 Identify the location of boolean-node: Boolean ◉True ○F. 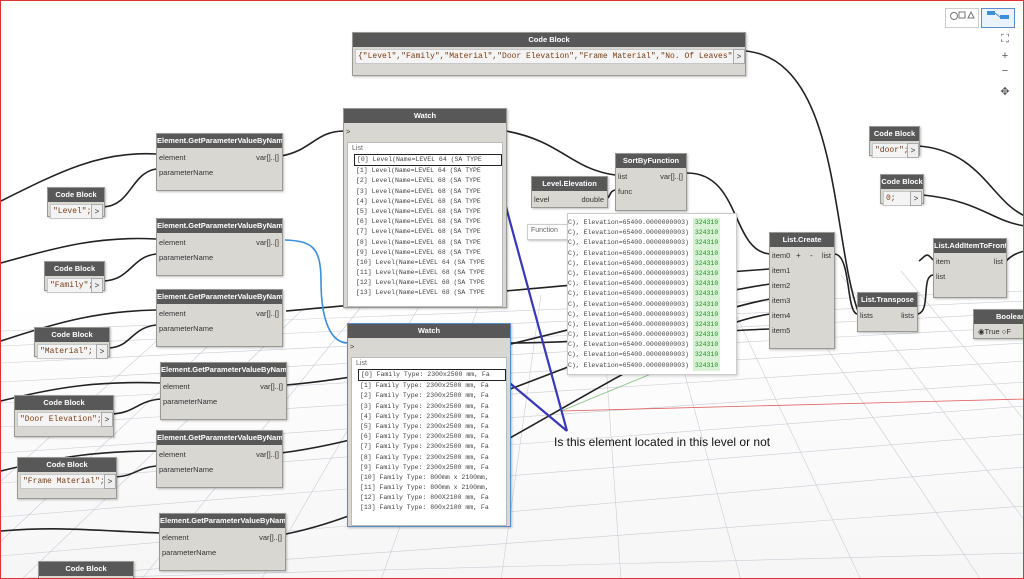
(998, 324).